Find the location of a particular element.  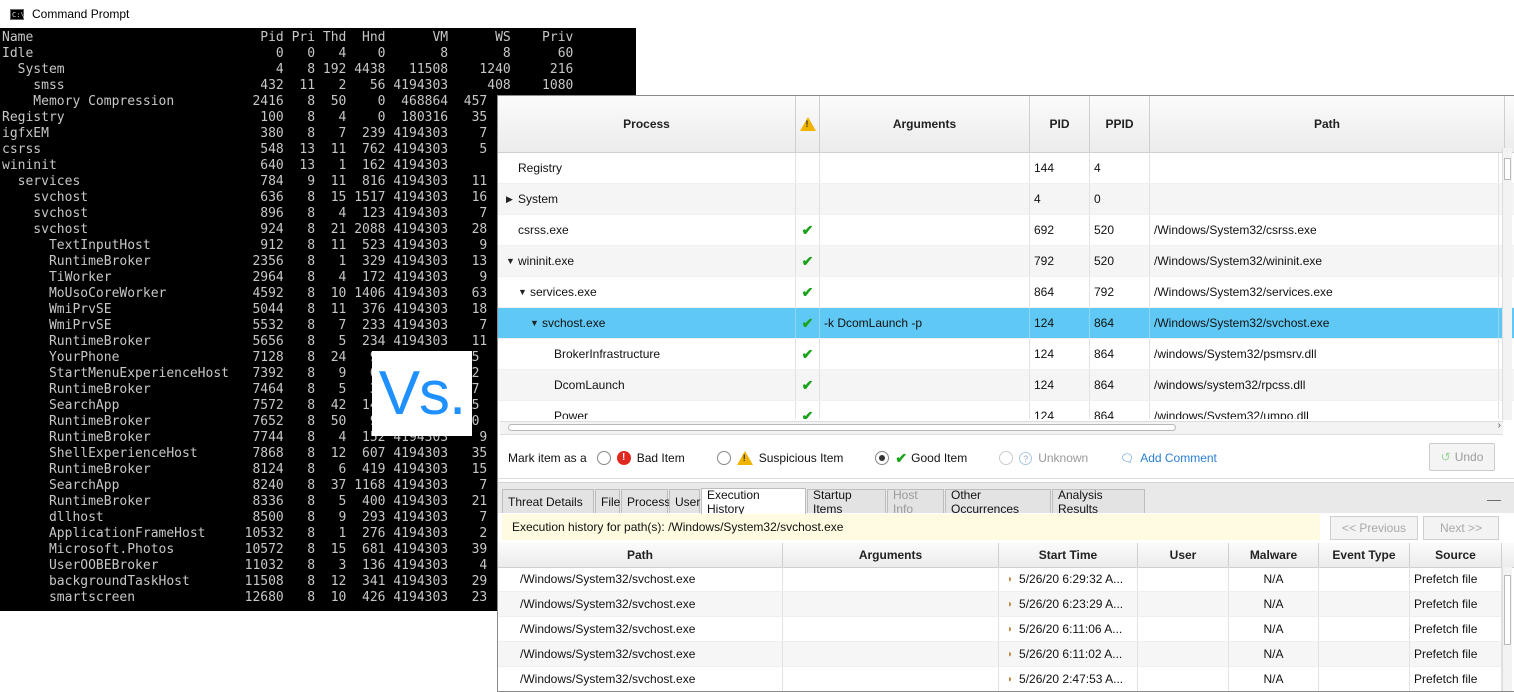

tab-execution-history: Execution History is located at coordinates (753, 502).